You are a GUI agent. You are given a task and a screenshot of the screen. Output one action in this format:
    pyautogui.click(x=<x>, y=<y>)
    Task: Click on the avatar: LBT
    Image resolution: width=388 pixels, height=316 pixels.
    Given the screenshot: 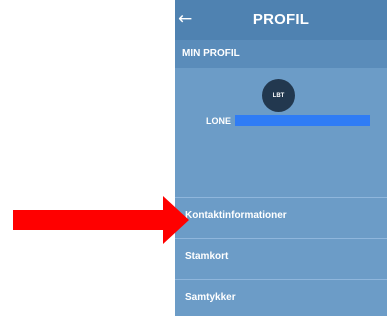 What is the action you would take?
    pyautogui.click(x=278, y=95)
    